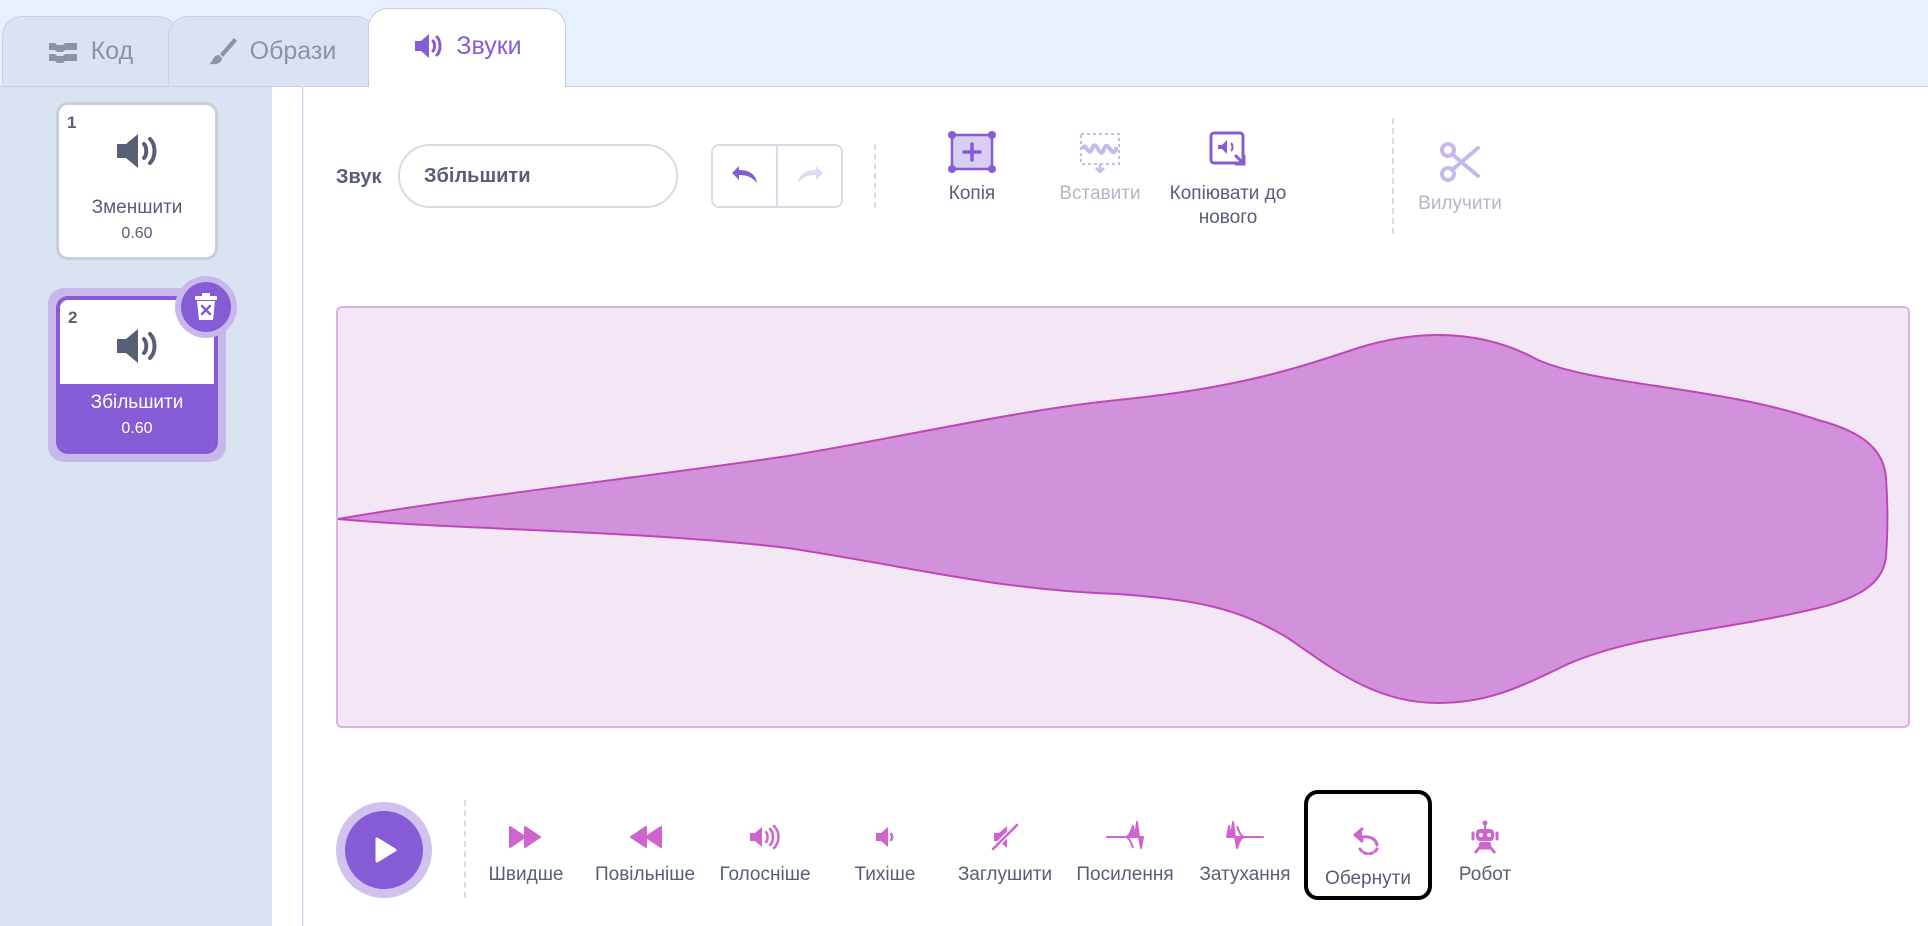 The height and width of the screenshot is (926, 1928). I want to click on redo-icon, so click(810, 176).